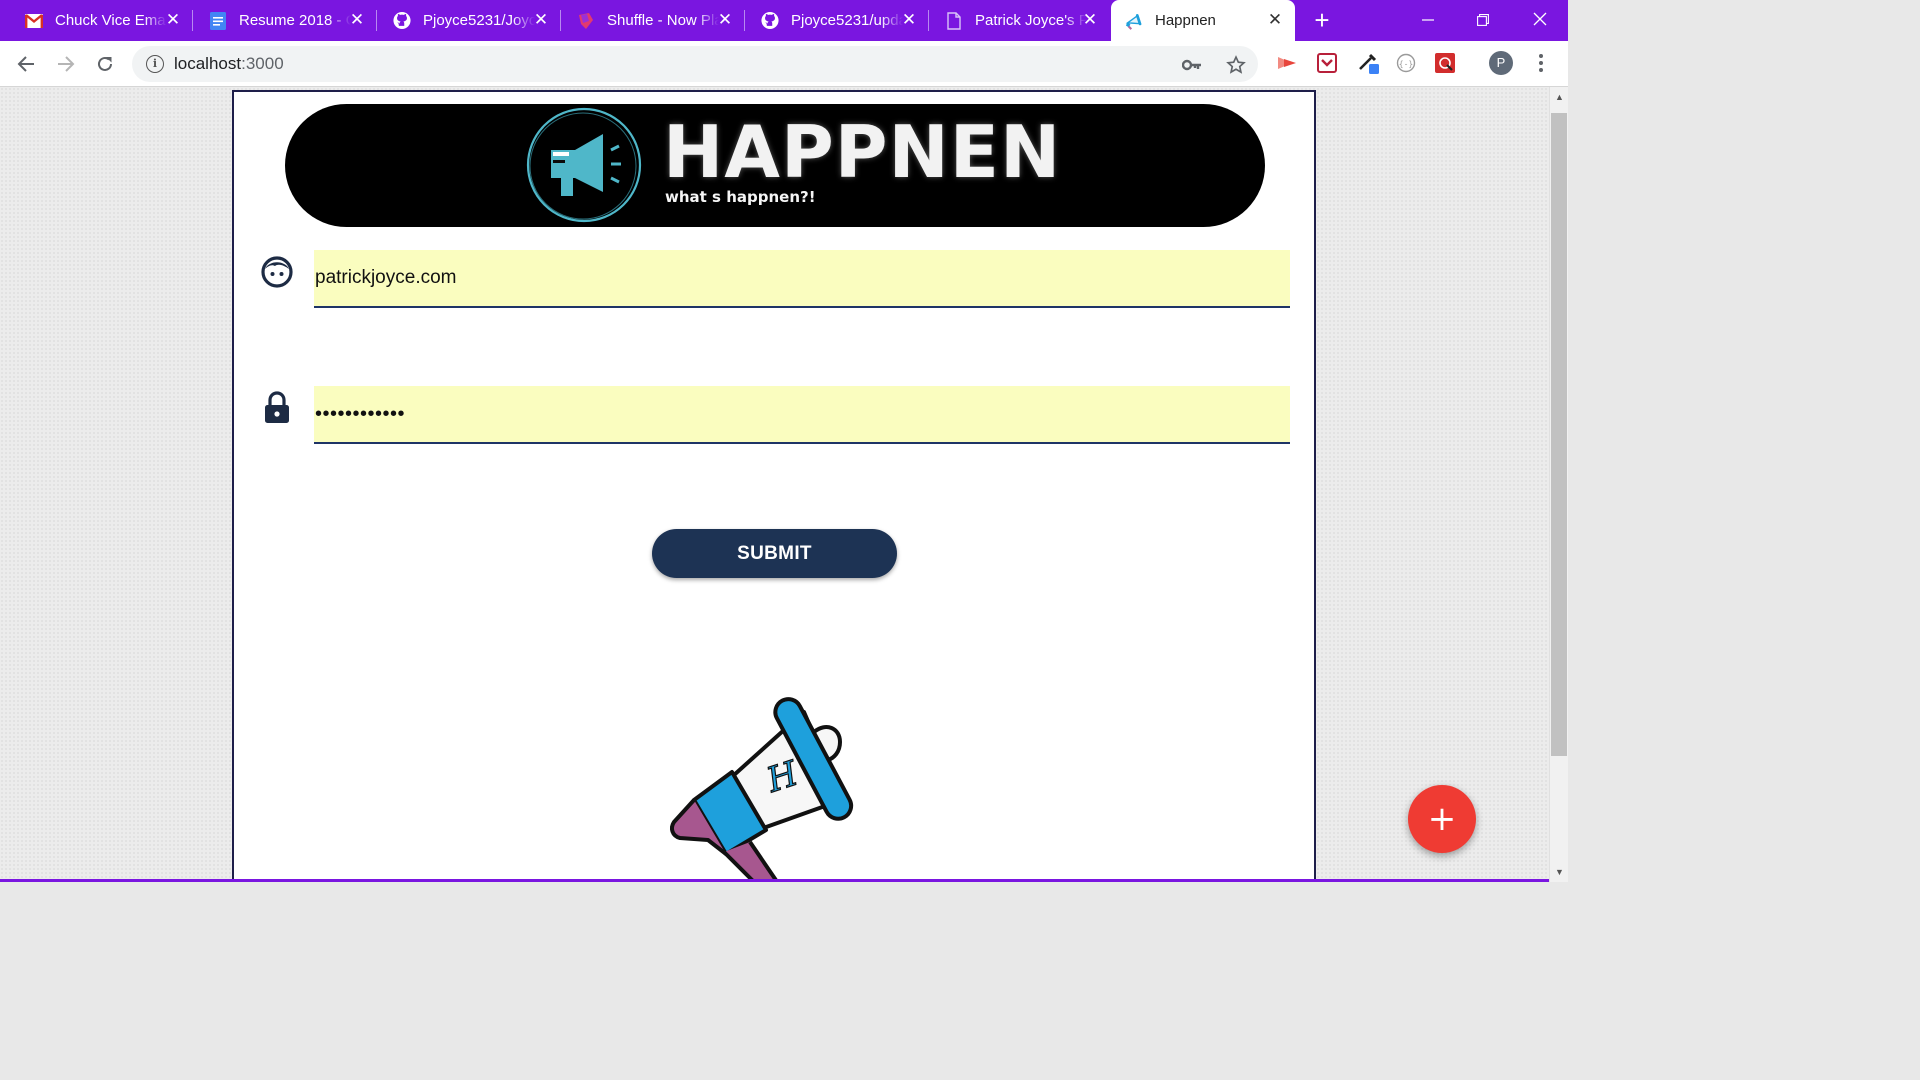 This screenshot has height=1080, width=1920. I want to click on json-viewer-extension-icon: {-}, so click(1406, 63).